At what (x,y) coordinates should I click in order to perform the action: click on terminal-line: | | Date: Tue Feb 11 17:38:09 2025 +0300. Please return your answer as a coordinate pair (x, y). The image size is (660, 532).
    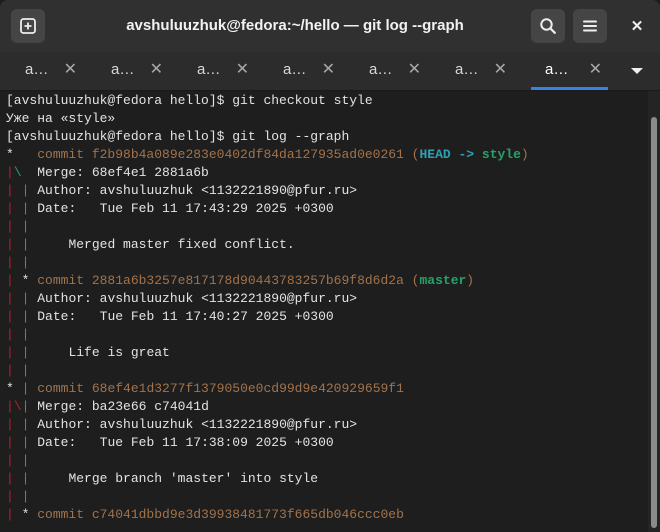
    Looking at the image, I should click on (267, 443).